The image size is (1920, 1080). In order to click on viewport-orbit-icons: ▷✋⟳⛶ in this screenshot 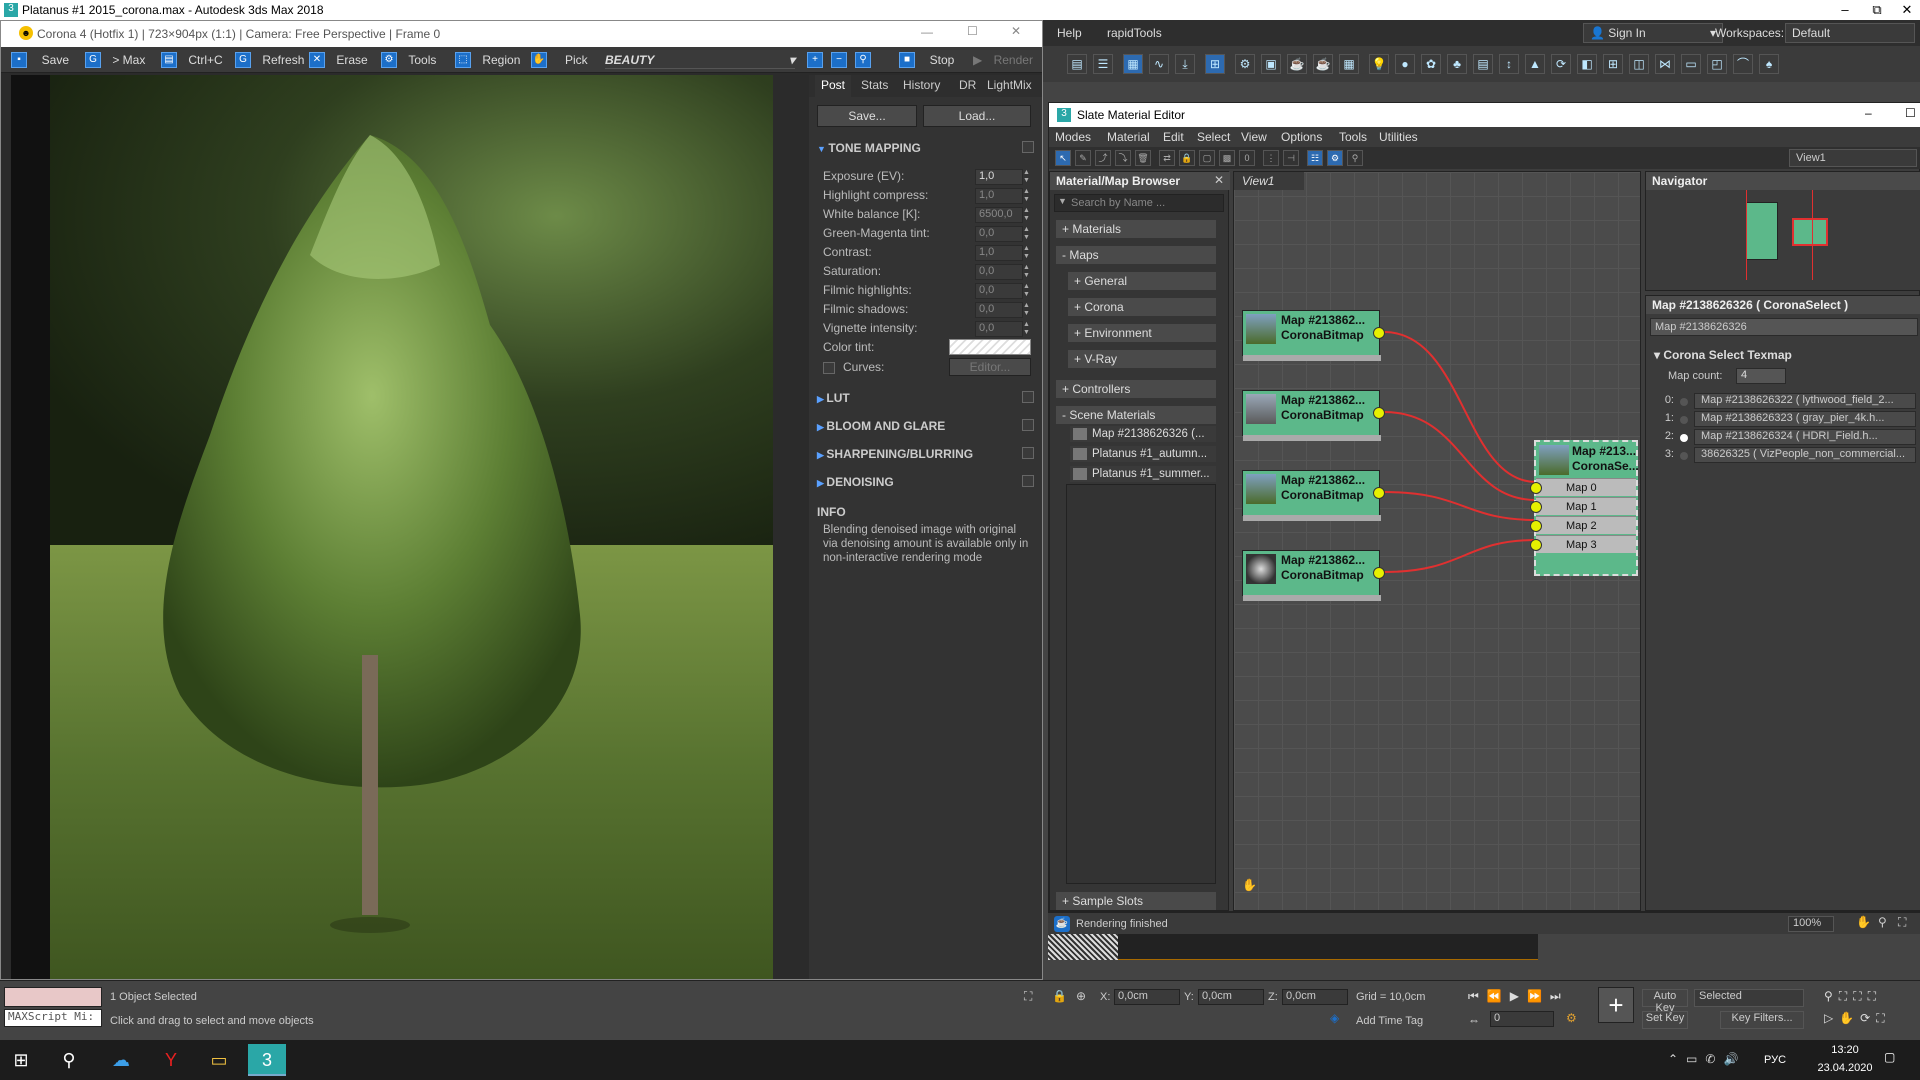, I will do `click(1857, 1018)`.